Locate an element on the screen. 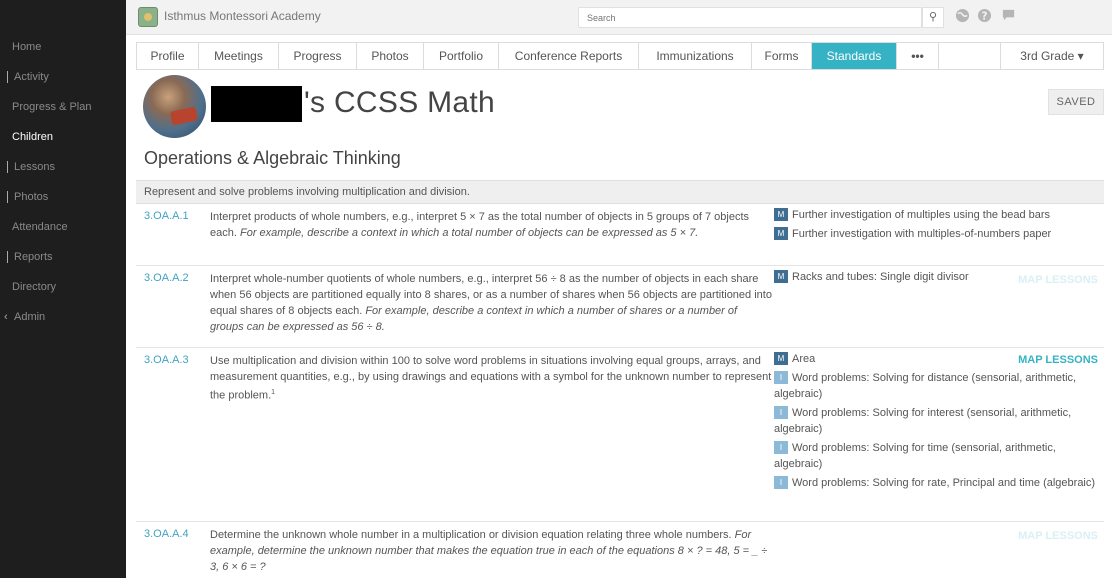 This screenshot has height=578, width=1112. sidebar-item-label: Progress & Plan is located at coordinates (52, 107).